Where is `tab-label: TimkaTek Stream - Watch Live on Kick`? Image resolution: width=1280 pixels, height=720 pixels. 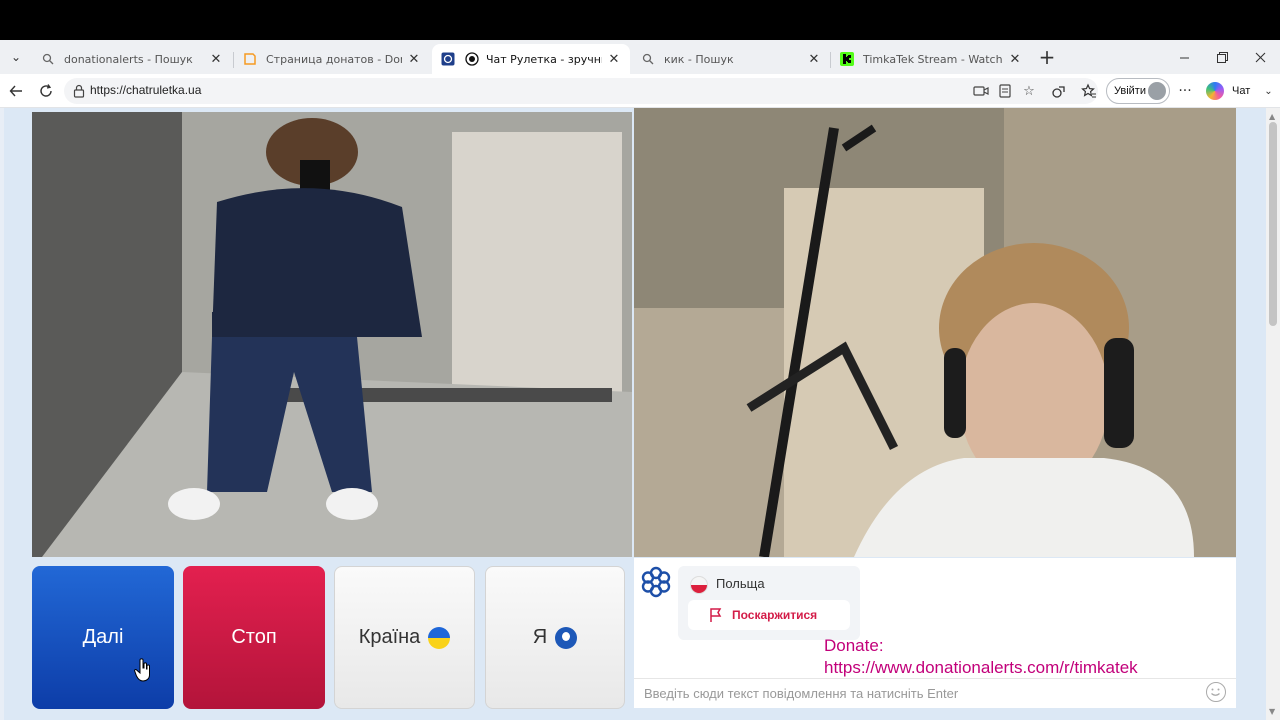
tab-label: TimkaTek Stream - Watch Live on Kick is located at coordinates (933, 59).